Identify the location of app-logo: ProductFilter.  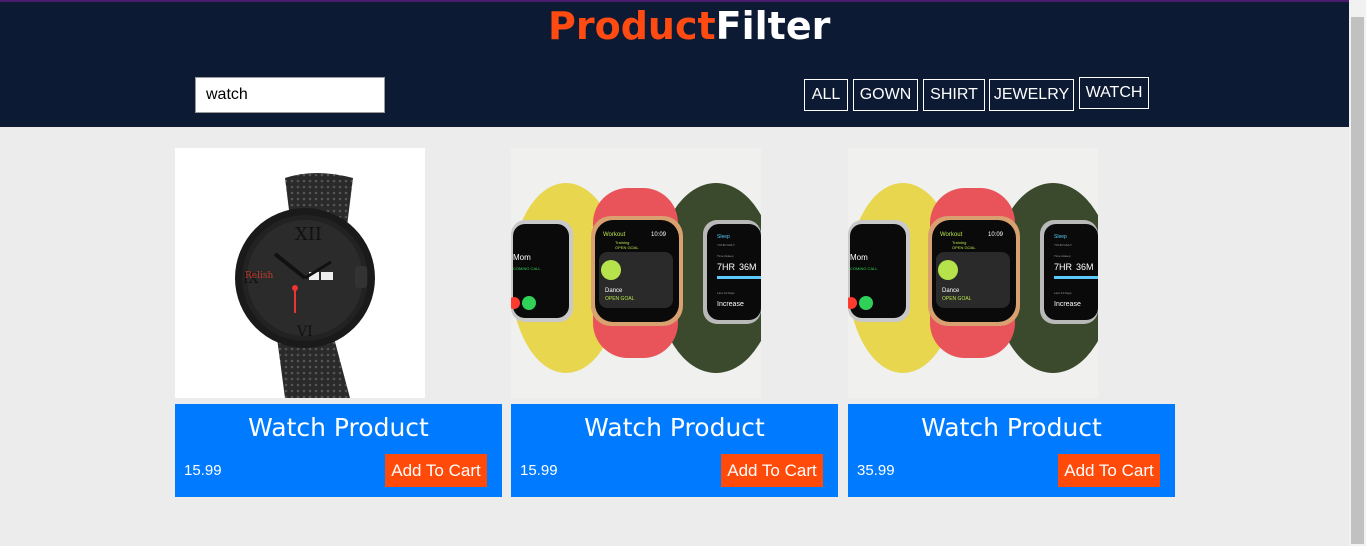
(689, 26).